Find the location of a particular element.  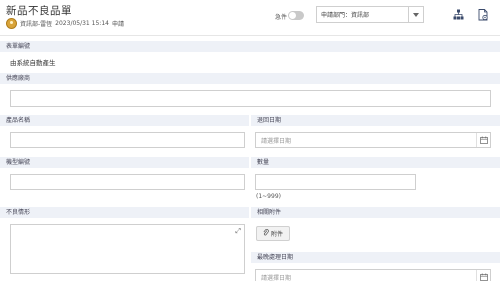

department-select-value: 申請部門：資訊部 is located at coordinates (345, 15).